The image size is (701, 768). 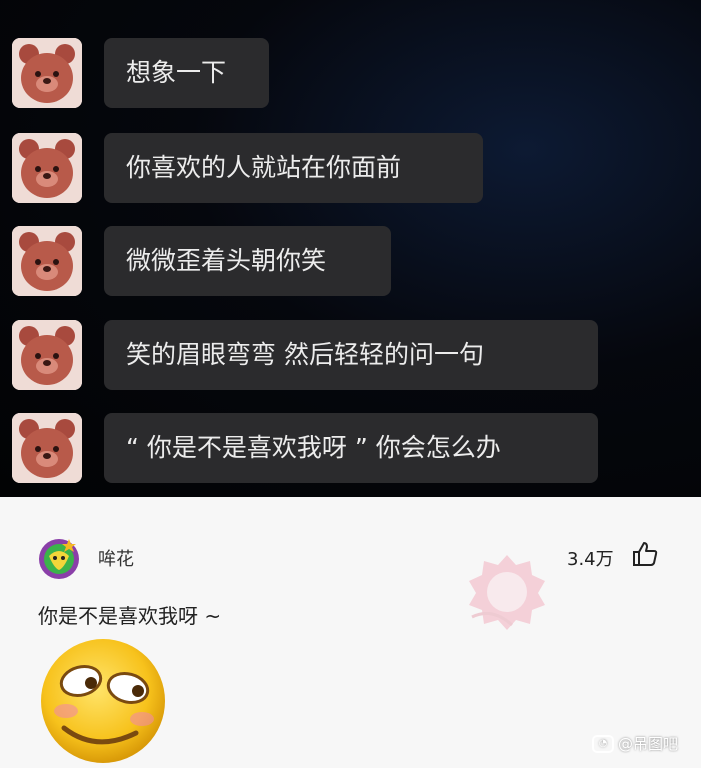 What do you see at coordinates (603, 743) in the screenshot?
I see `watermark-icon: ◔` at bounding box center [603, 743].